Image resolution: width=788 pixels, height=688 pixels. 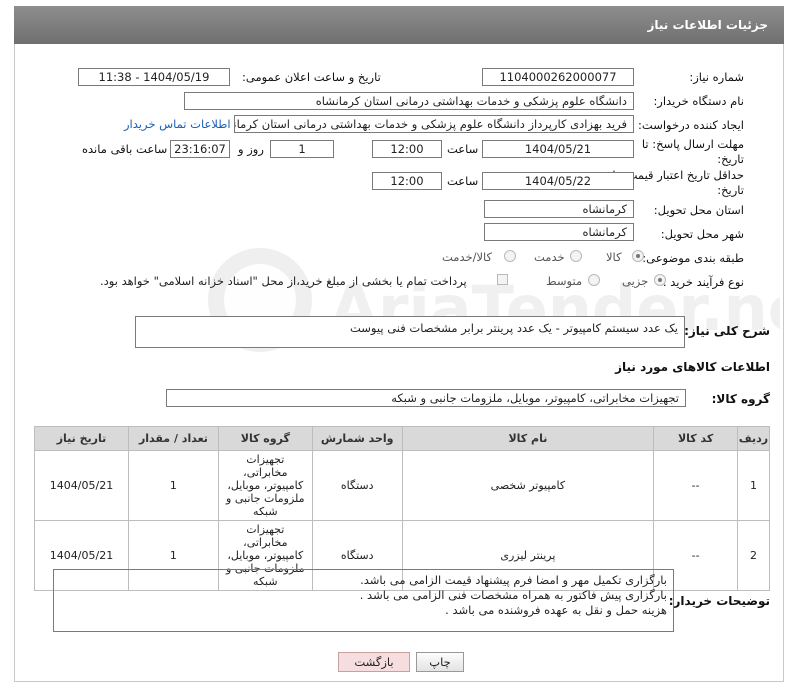 What do you see at coordinates (698, 101) in the screenshot?
I see `buyer-org-label: نام دستگاه خریدار:` at bounding box center [698, 101].